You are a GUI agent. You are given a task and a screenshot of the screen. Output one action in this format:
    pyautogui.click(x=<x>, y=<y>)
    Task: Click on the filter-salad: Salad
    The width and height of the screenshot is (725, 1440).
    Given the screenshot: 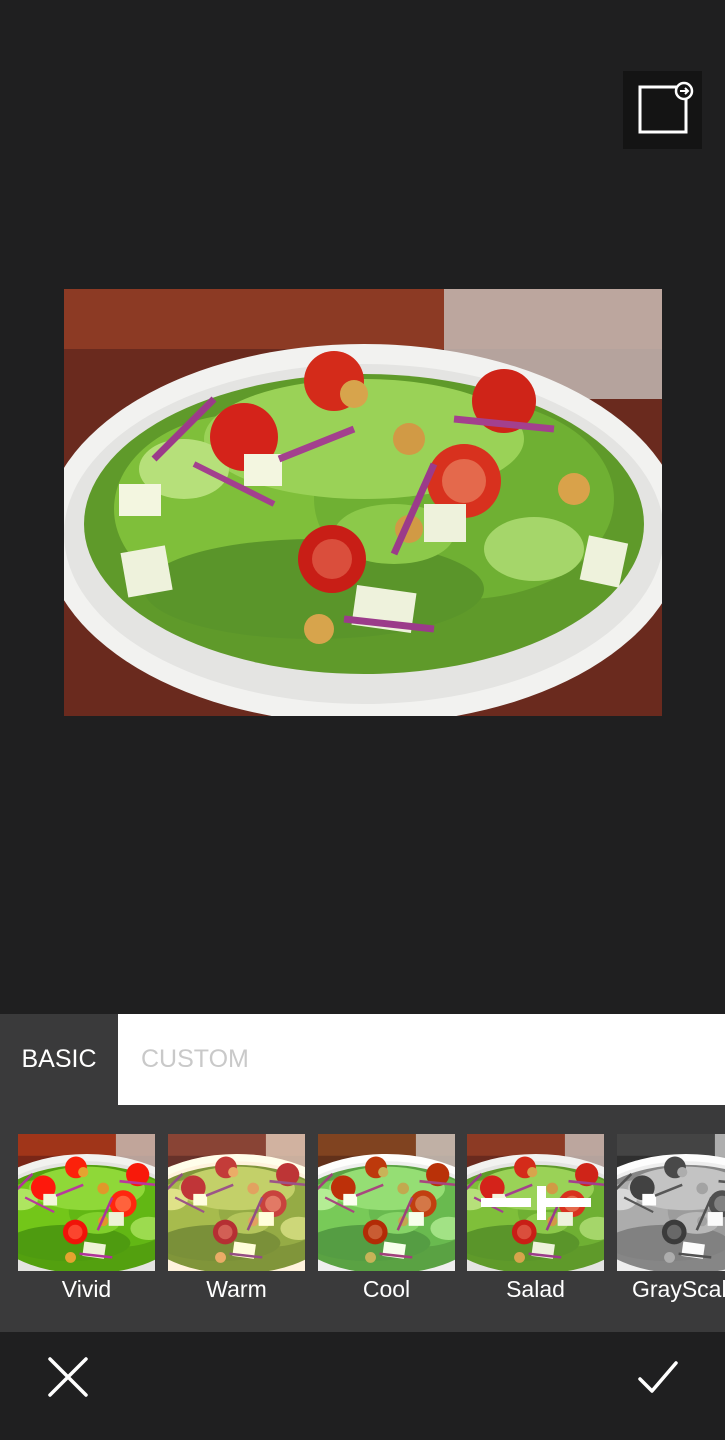 What is the action you would take?
    pyautogui.click(x=535, y=1218)
    